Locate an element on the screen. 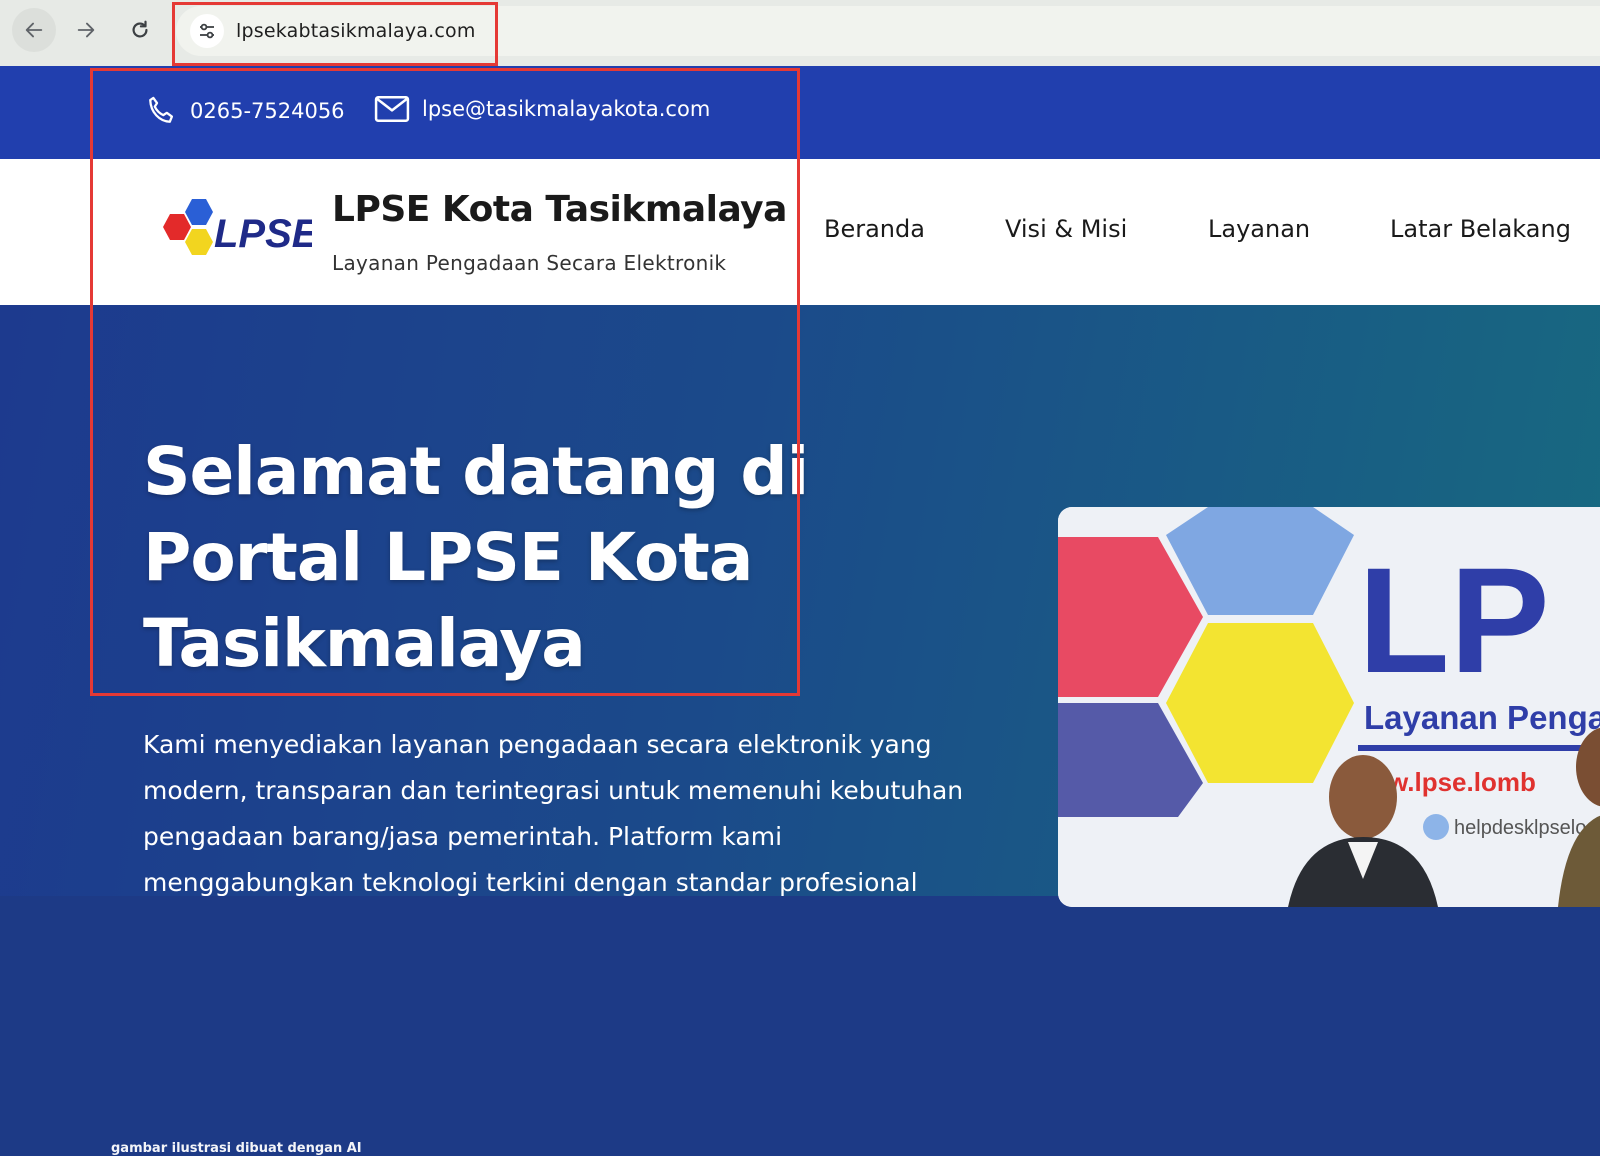 The image size is (1600, 1156). forward-button is located at coordinates (86, 30).